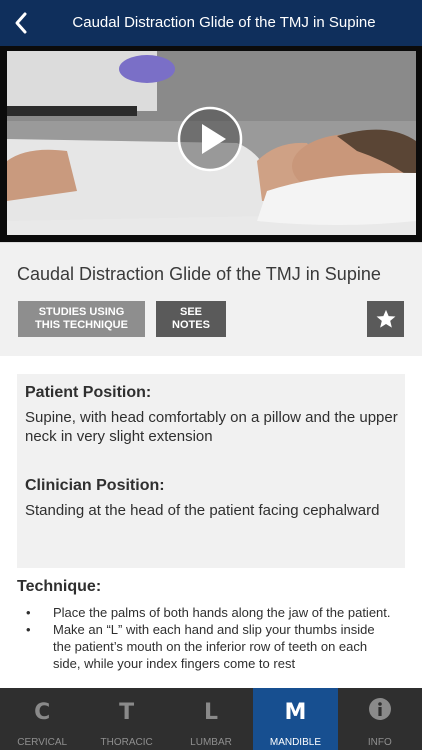  What do you see at coordinates (211, 742) in the screenshot?
I see `tab-label: LUMBAR` at bounding box center [211, 742].